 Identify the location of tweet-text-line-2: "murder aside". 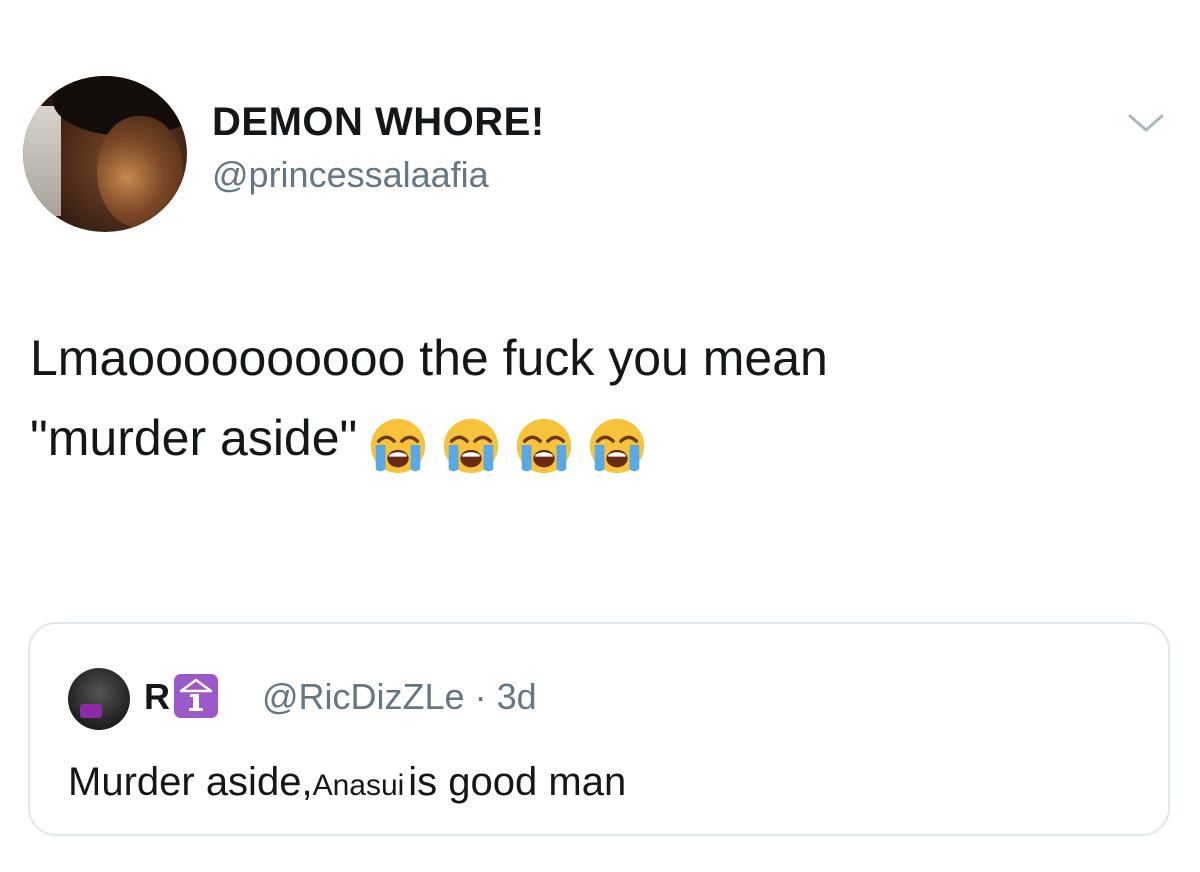
(605, 440).